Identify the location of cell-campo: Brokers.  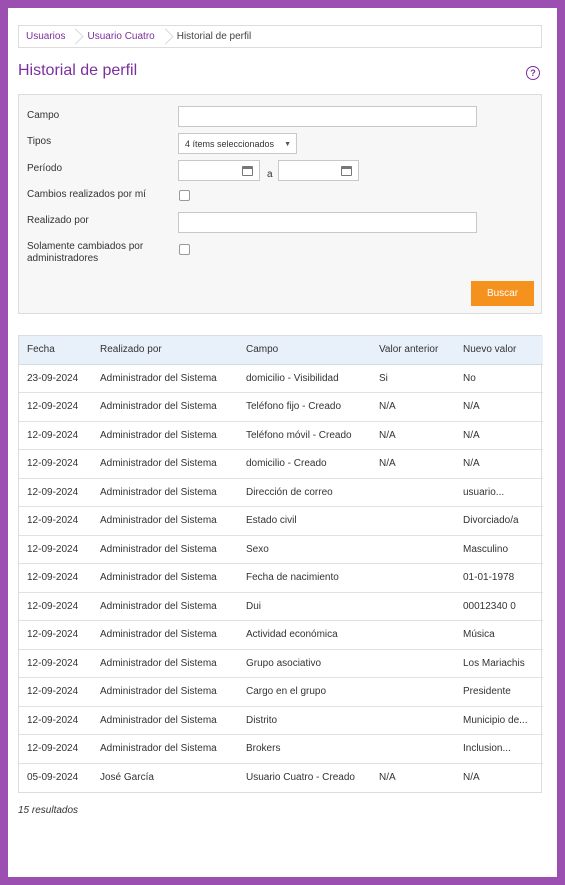
(304, 749).